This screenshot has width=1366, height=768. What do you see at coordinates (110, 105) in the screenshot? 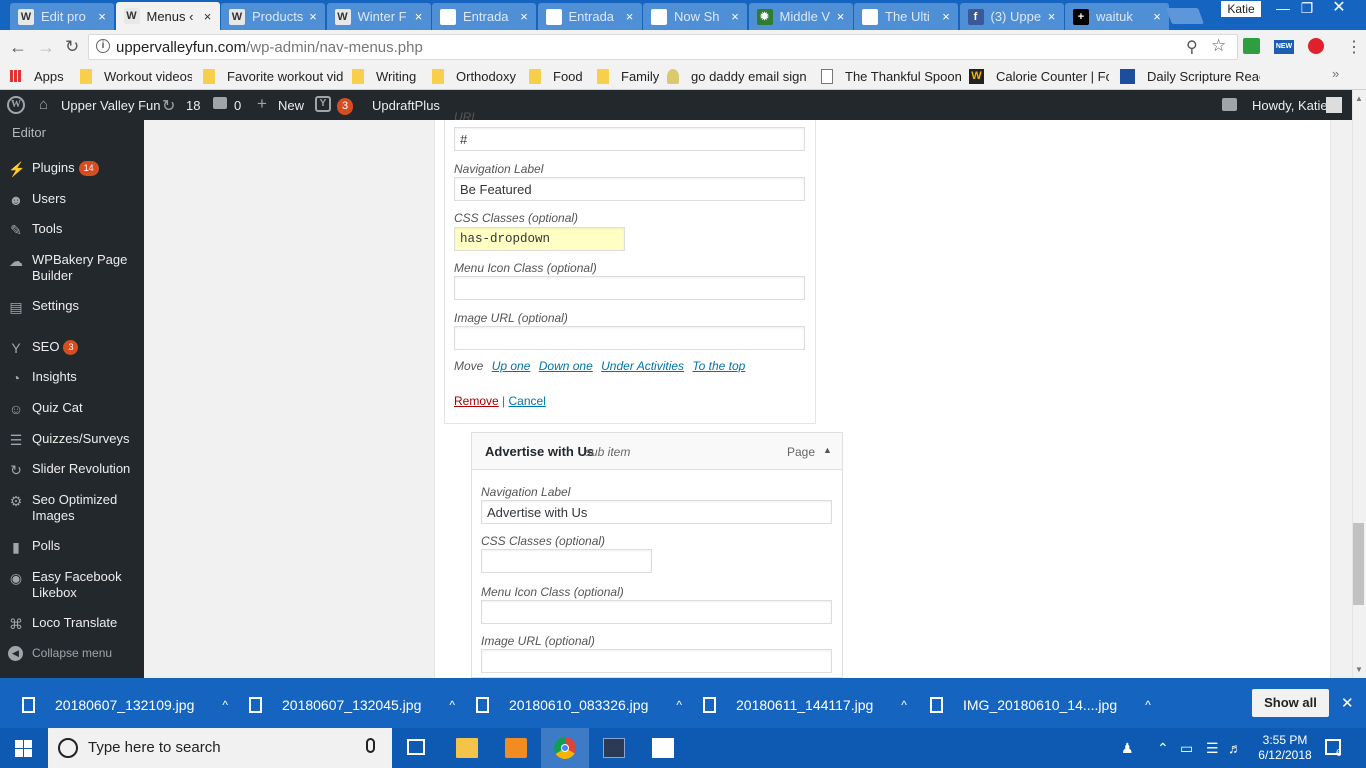
I see `site-name-link: Upper Valley Fun` at bounding box center [110, 105].